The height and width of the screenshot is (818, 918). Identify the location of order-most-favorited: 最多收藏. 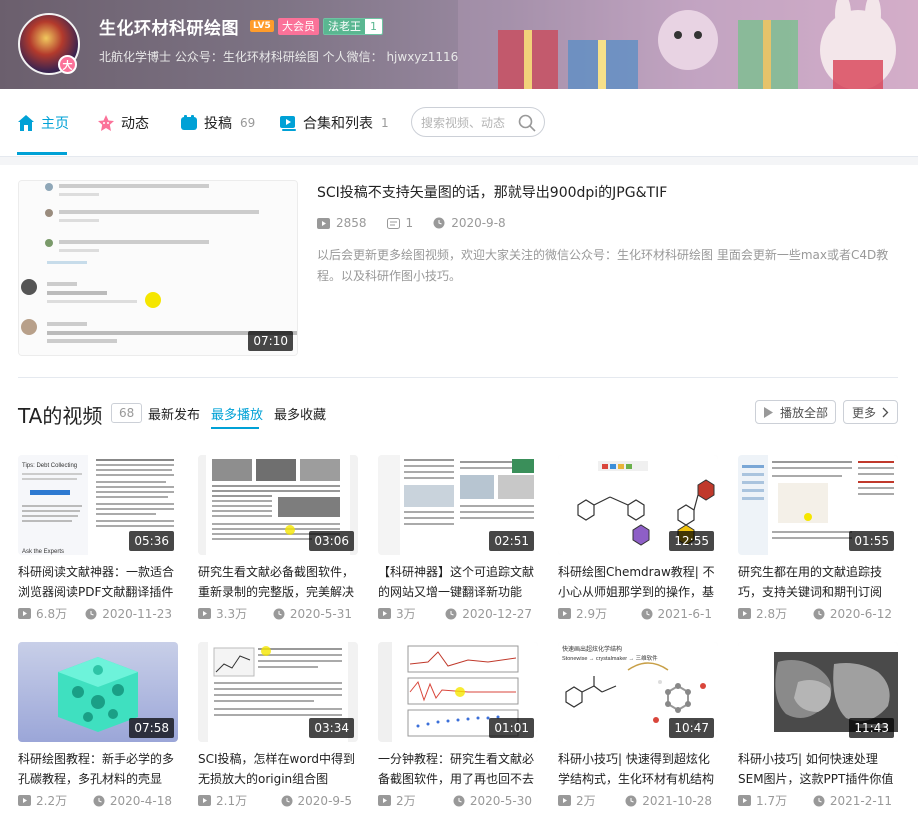
(300, 413).